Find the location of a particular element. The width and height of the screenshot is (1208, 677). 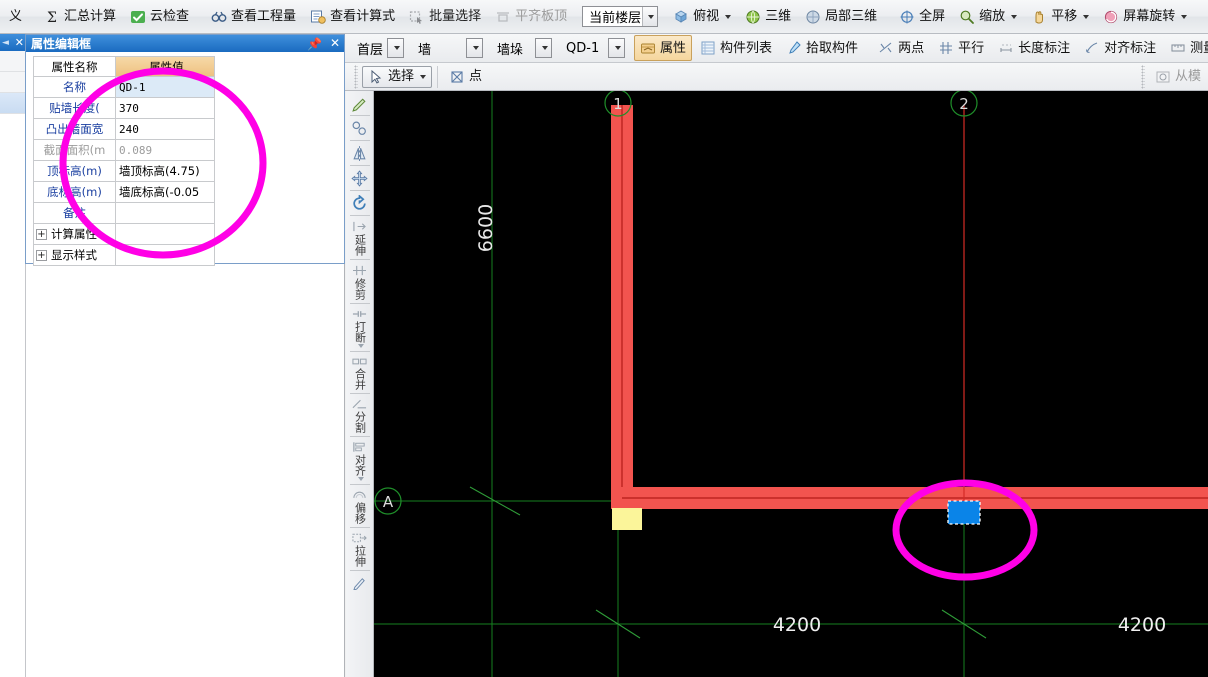

property-row-name: 名称 QD-1 is located at coordinates (124, 87).